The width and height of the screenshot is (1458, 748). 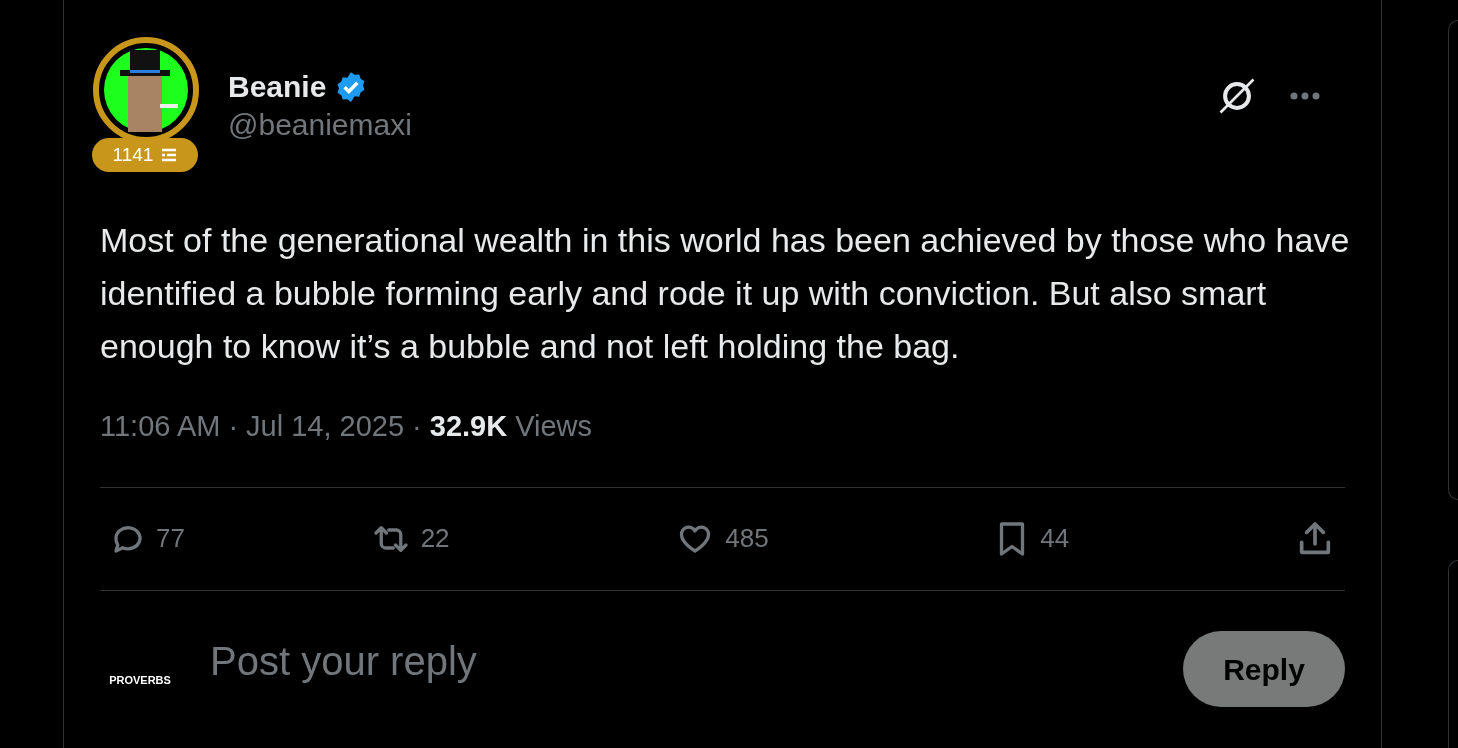 What do you see at coordinates (320, 125) in the screenshot?
I see `author-handle: @beaniemaxi` at bounding box center [320, 125].